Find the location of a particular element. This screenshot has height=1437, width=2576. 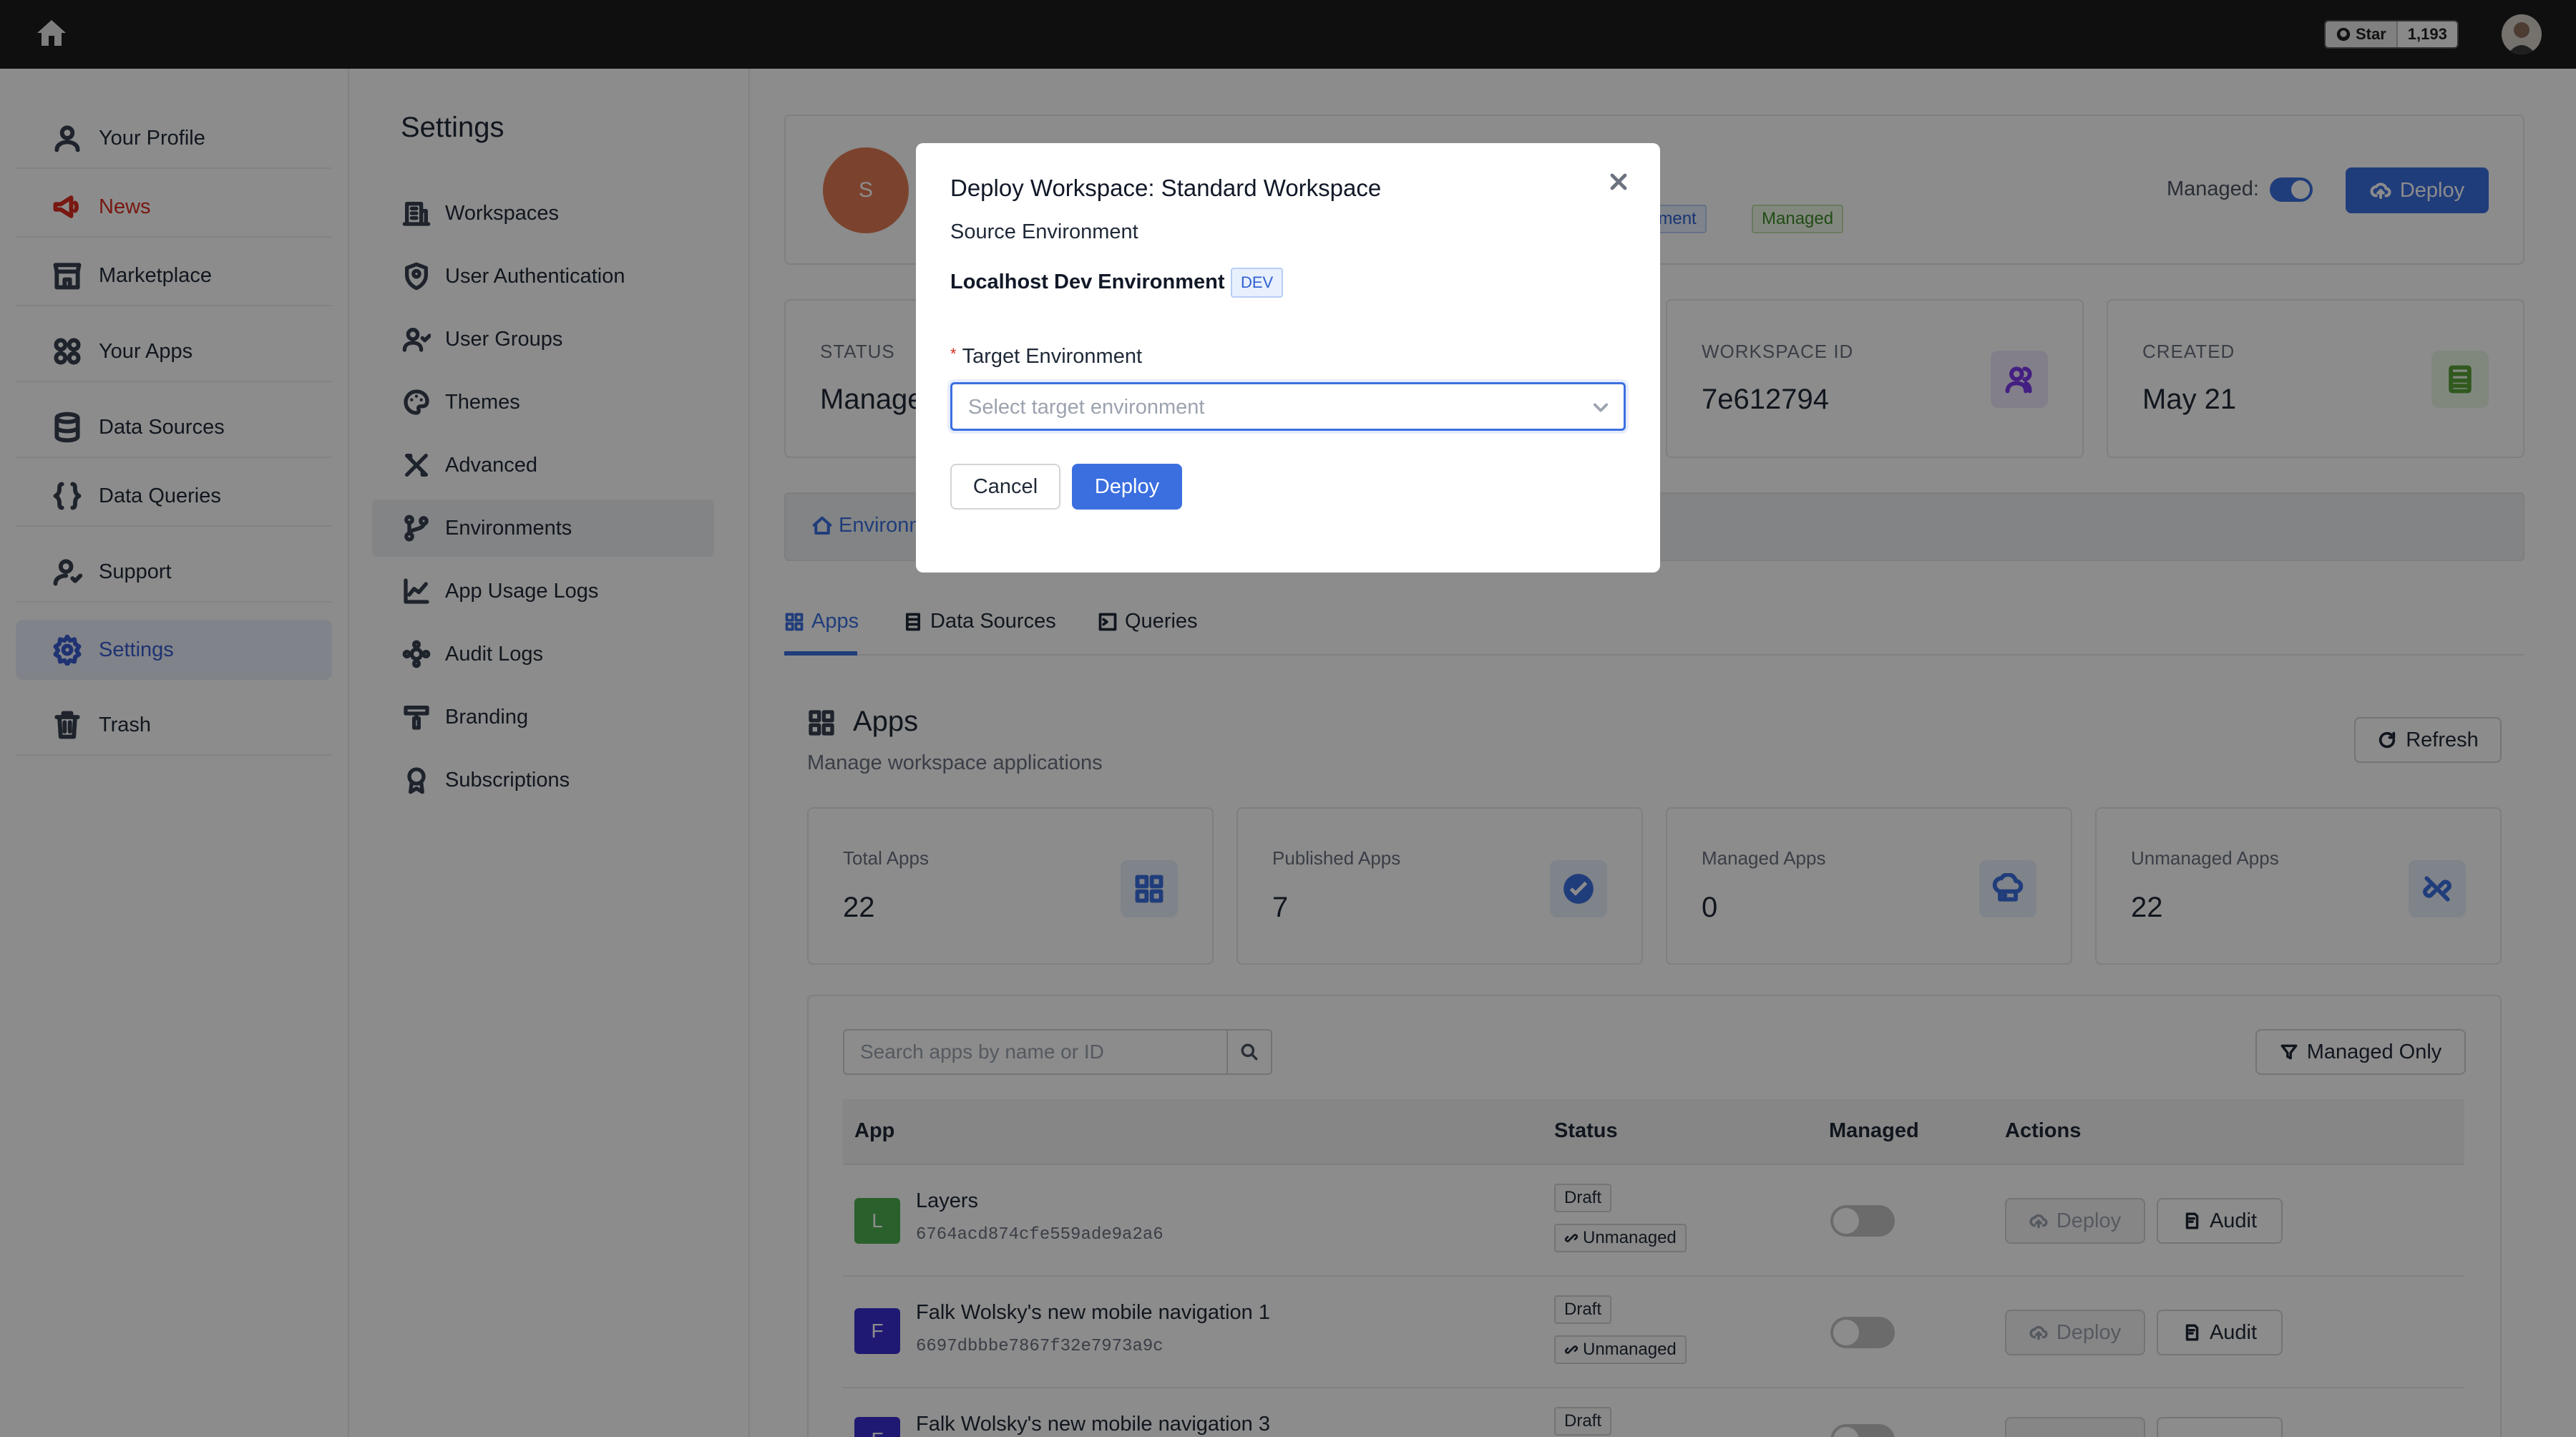

cancel-button: Cancel is located at coordinates (1005, 487).